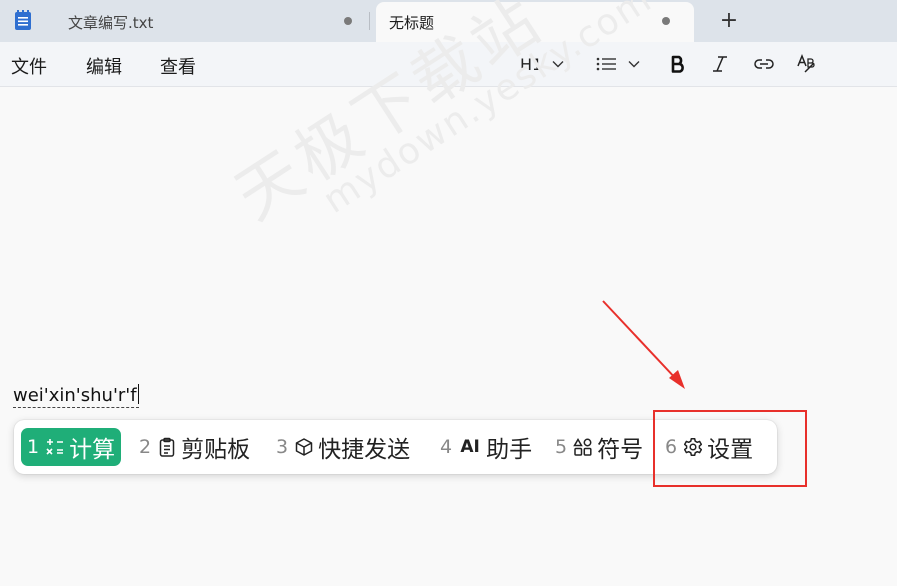 The image size is (897, 586). I want to click on link-button, so click(764, 64).